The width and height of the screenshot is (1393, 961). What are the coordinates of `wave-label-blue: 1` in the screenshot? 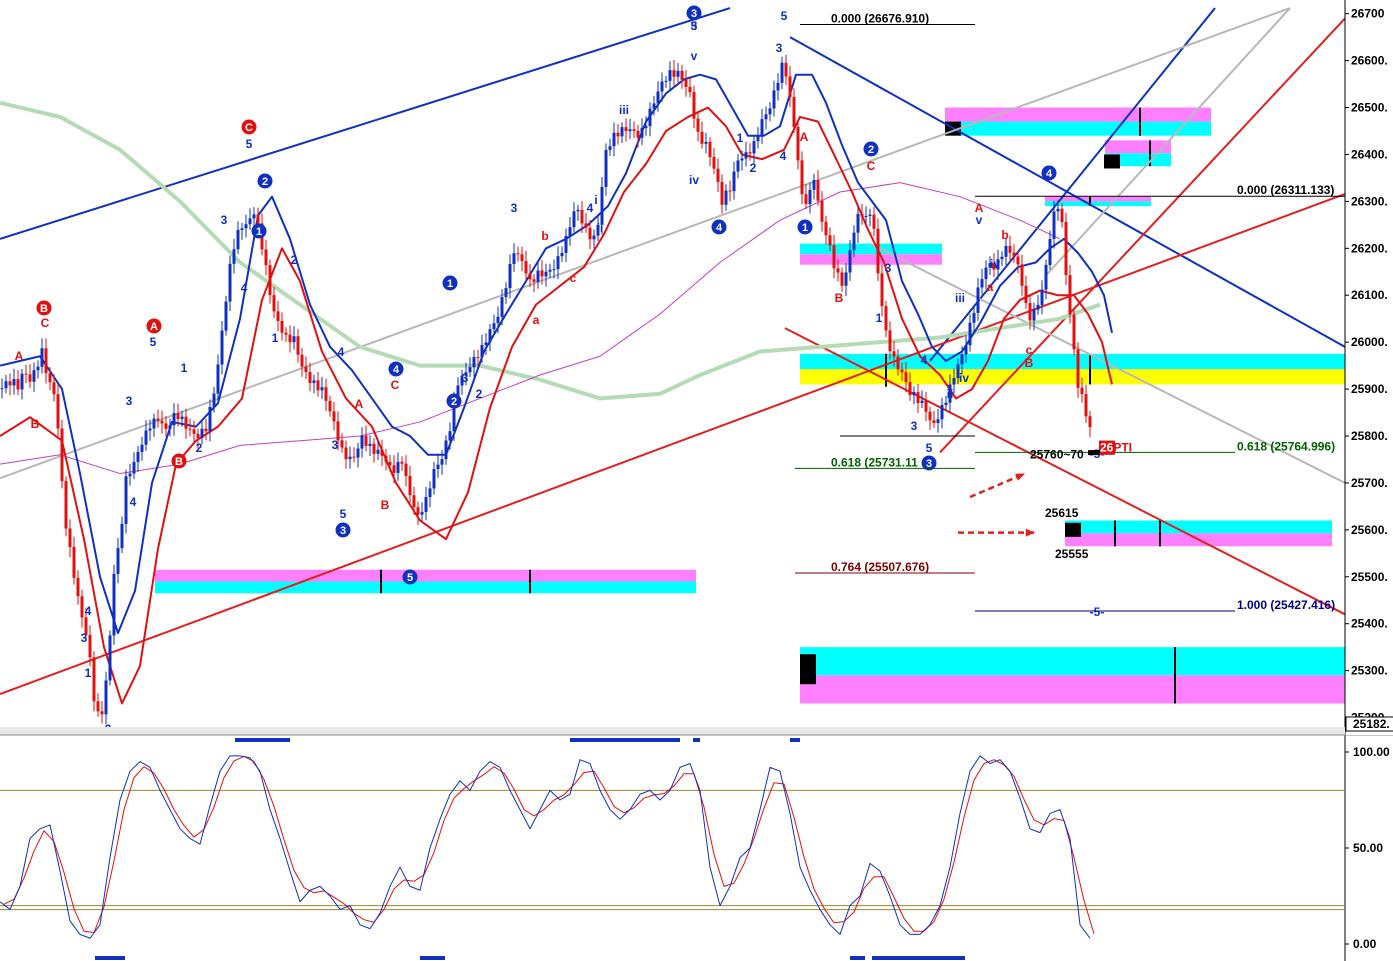 It's located at (879, 318).